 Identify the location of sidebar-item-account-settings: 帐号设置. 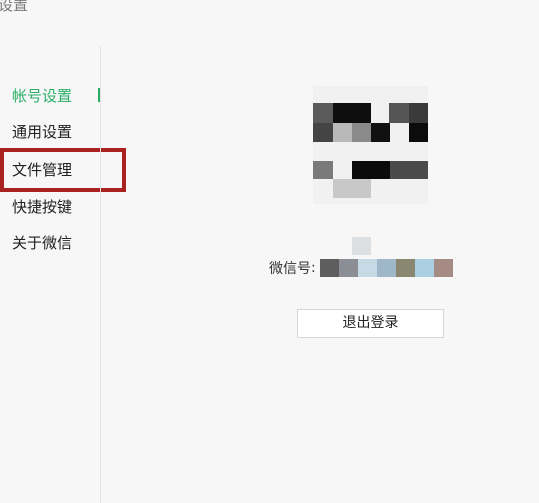
(42, 96).